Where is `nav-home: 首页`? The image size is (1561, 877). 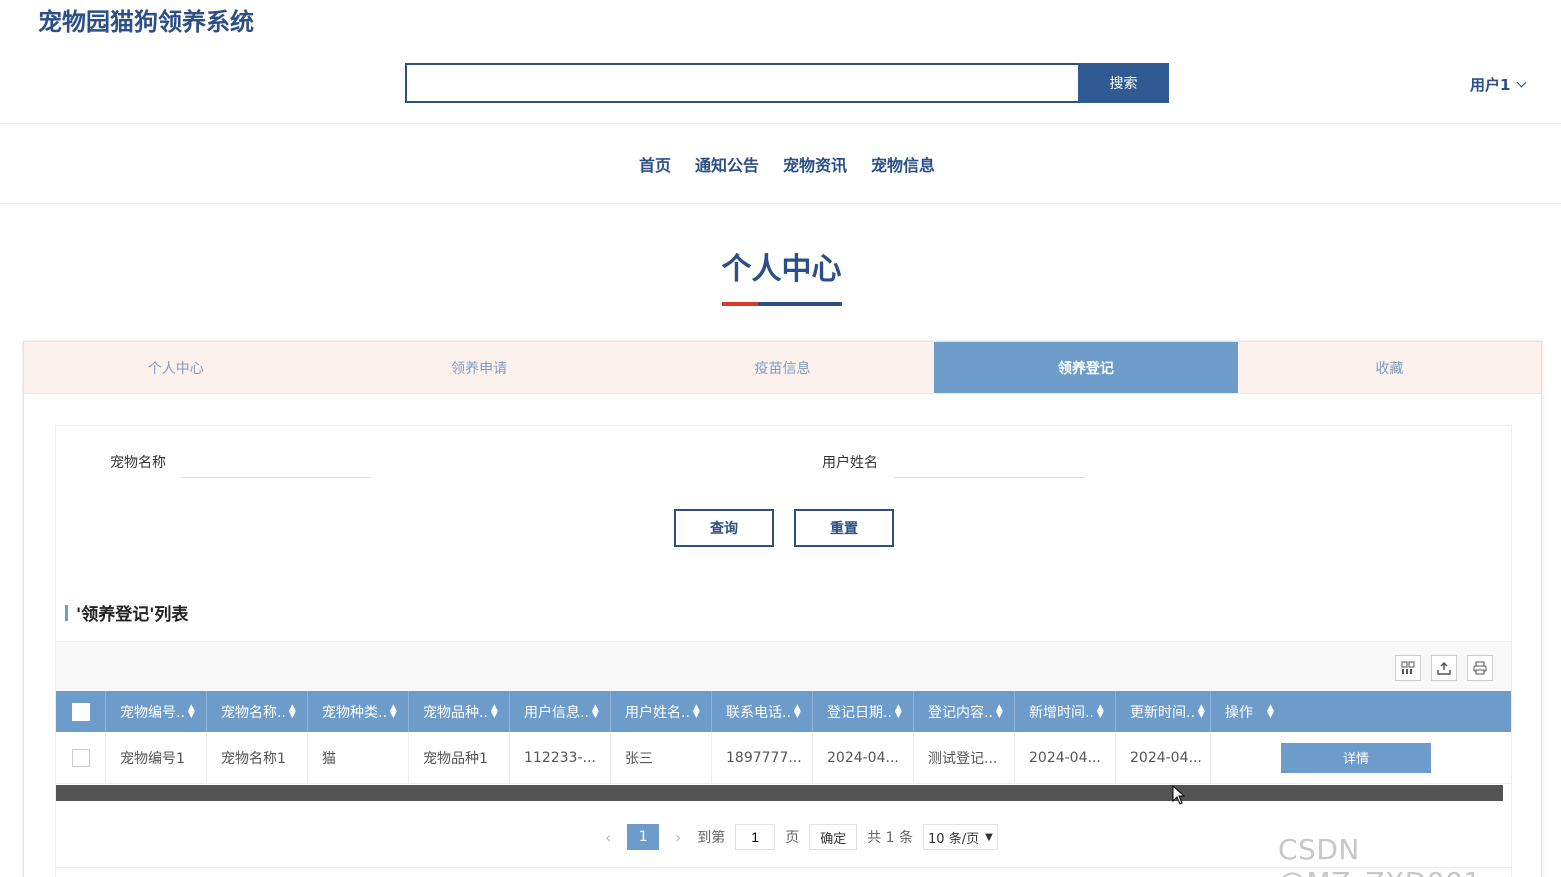 nav-home: 首页 is located at coordinates (655, 164).